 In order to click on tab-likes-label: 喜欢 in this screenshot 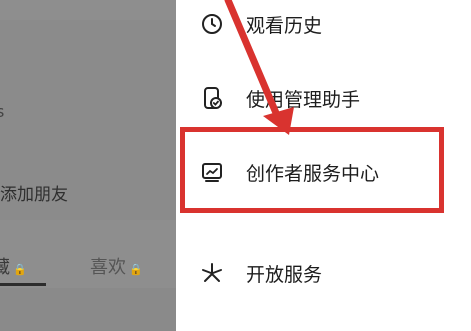, I will do `click(108, 267)`.